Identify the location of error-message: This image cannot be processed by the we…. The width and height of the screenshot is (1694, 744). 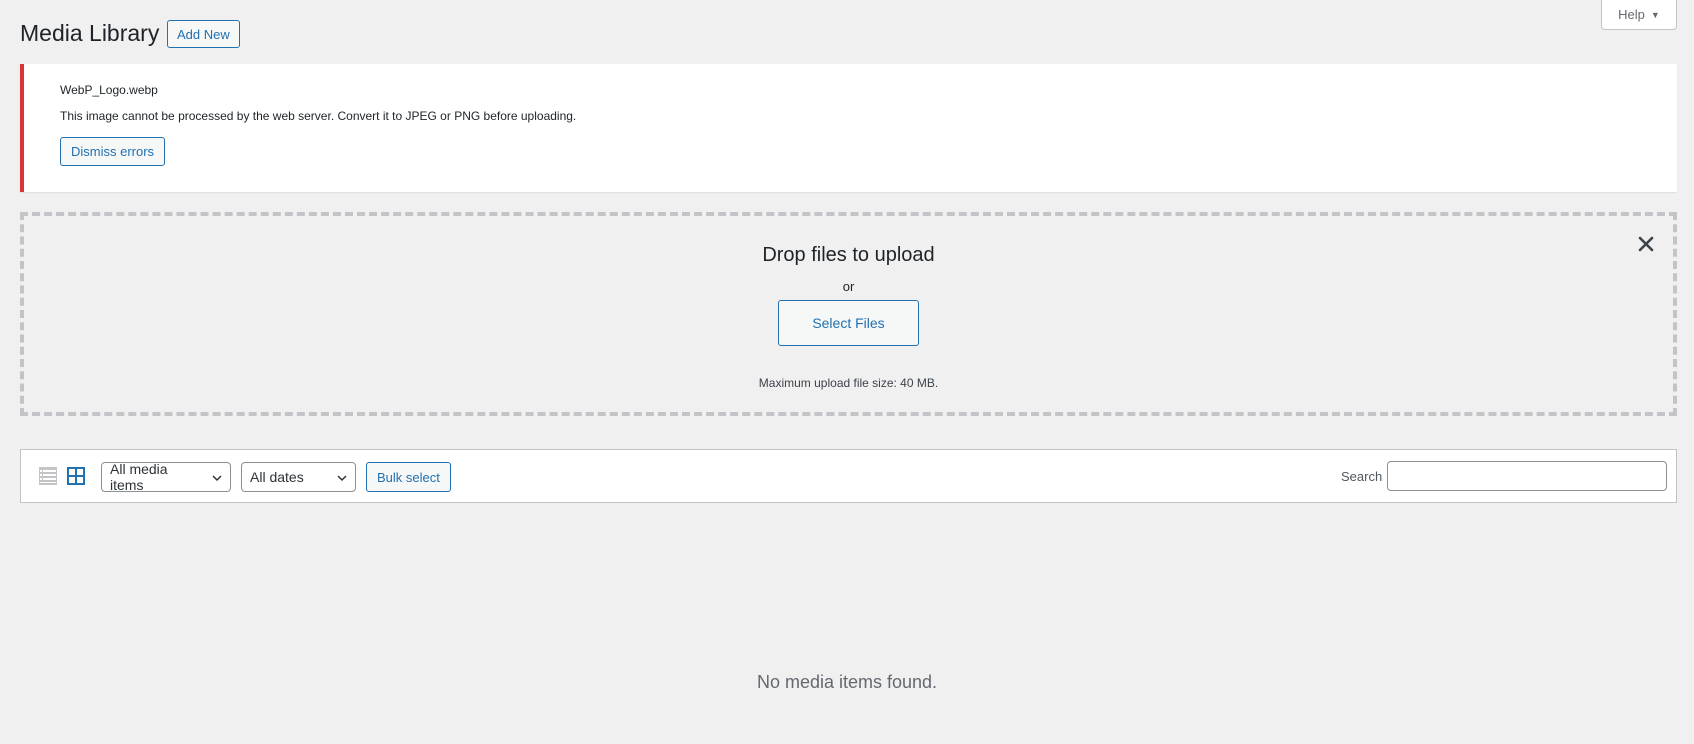
(318, 116).